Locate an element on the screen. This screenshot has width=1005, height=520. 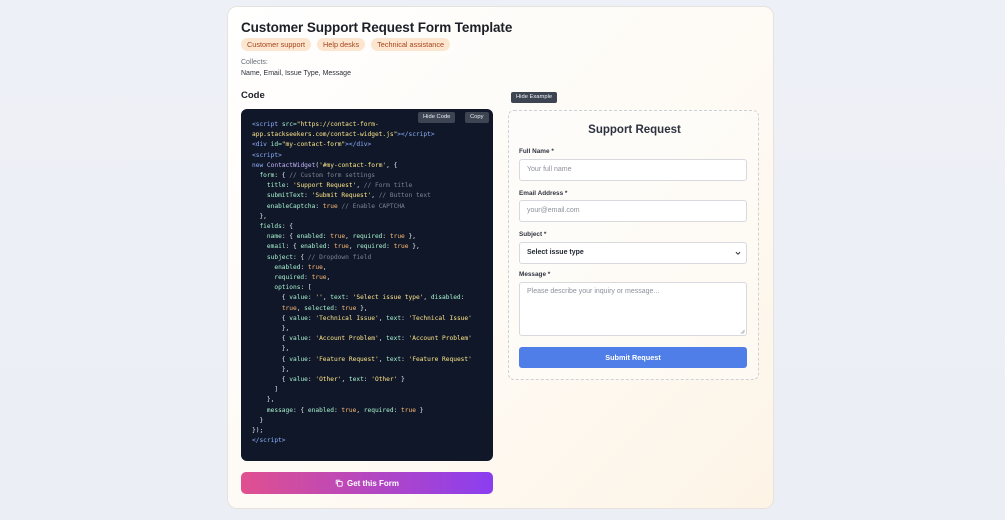
full-name-input: Your full name is located at coordinates (633, 170).